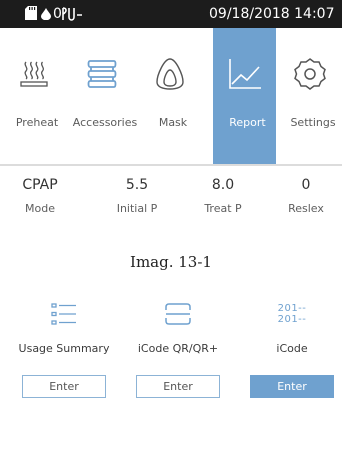 The width and height of the screenshot is (342, 451). Describe the element at coordinates (244, 74) in the screenshot. I see `chart-line-icon` at that location.